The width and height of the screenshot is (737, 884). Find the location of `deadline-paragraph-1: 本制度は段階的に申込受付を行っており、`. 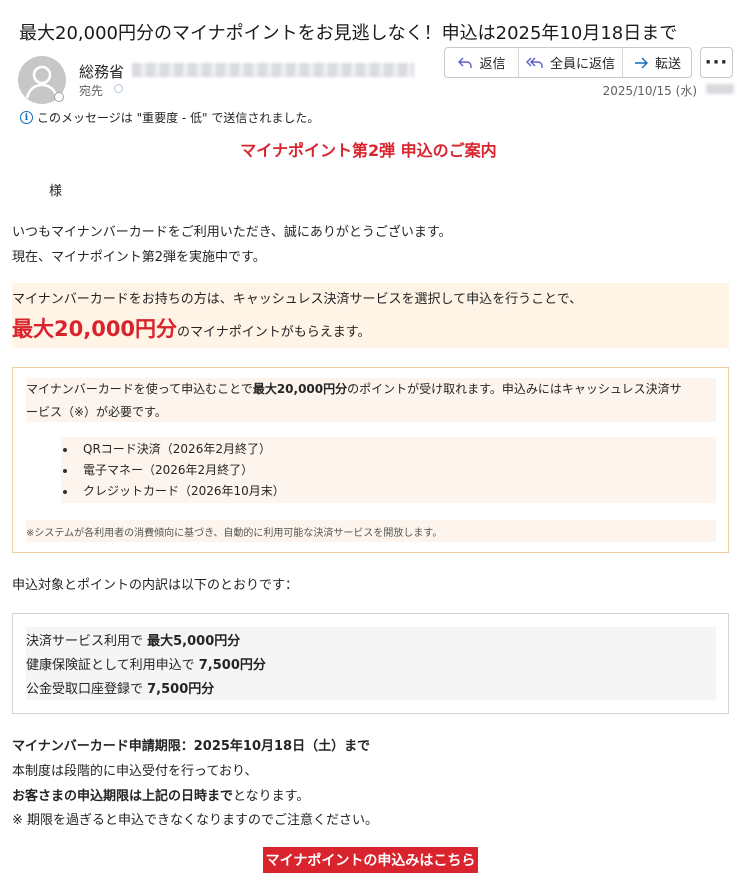

deadline-paragraph-1: 本制度は段階的に申込受付を行っており、 is located at coordinates (135, 771).